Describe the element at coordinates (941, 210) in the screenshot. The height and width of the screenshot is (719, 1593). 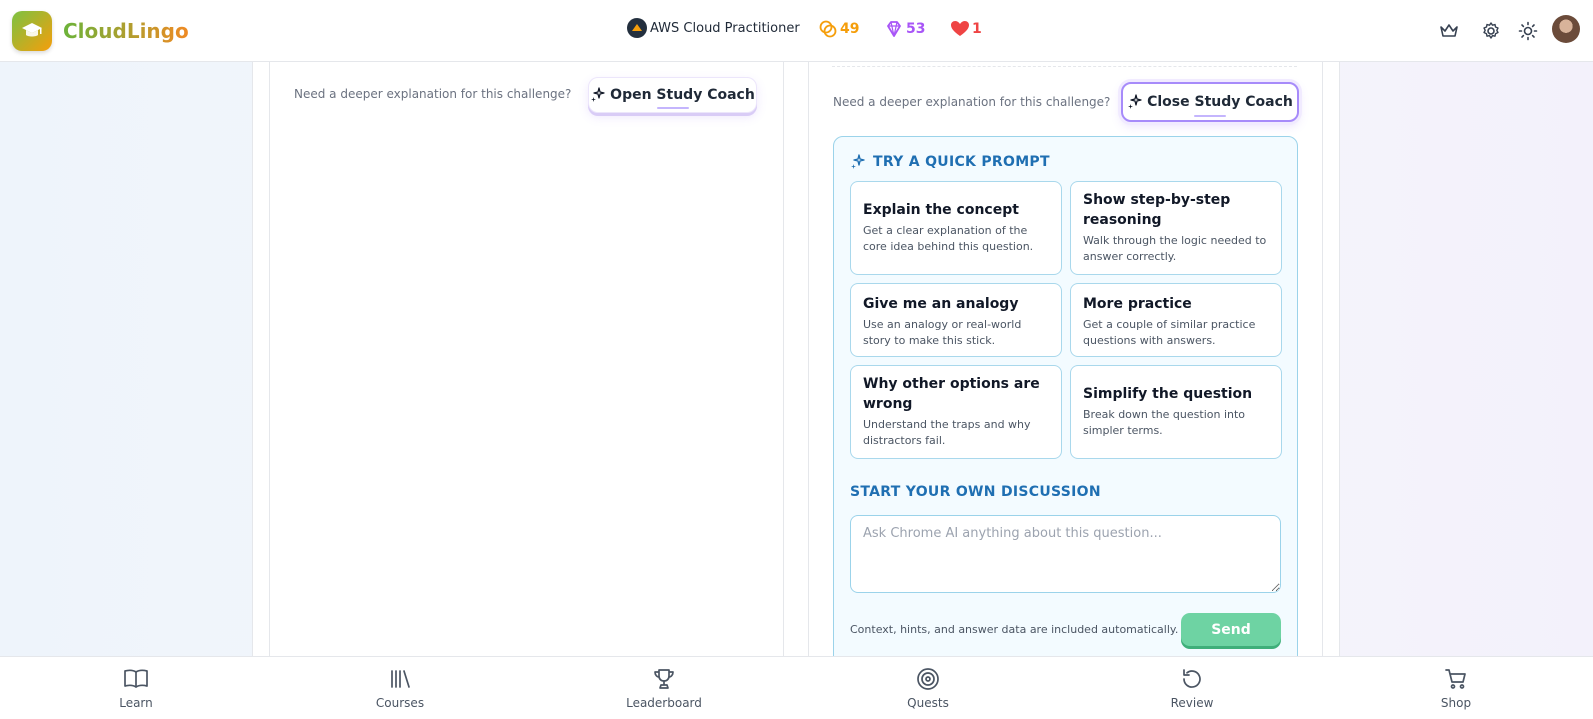
I see `prompt-title: Explain the concept` at that location.